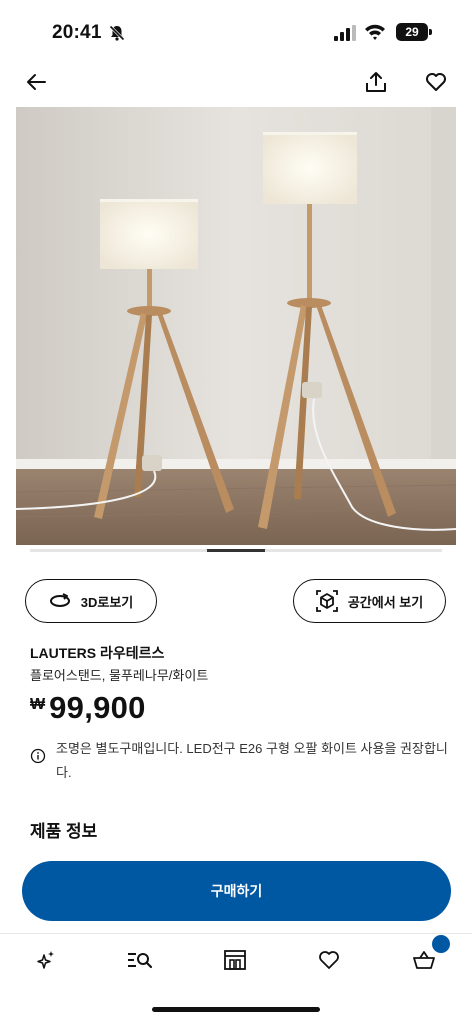 This screenshot has width=472, height=1024. I want to click on product-price: ₩ 99,900, so click(88, 708).